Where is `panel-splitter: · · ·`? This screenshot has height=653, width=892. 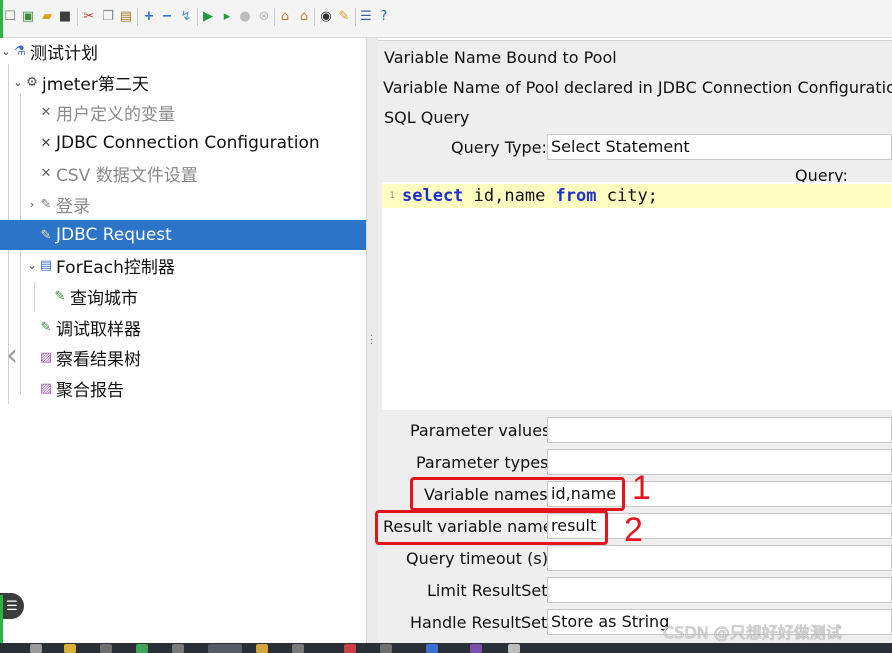
panel-splitter: · · · is located at coordinates (372, 345).